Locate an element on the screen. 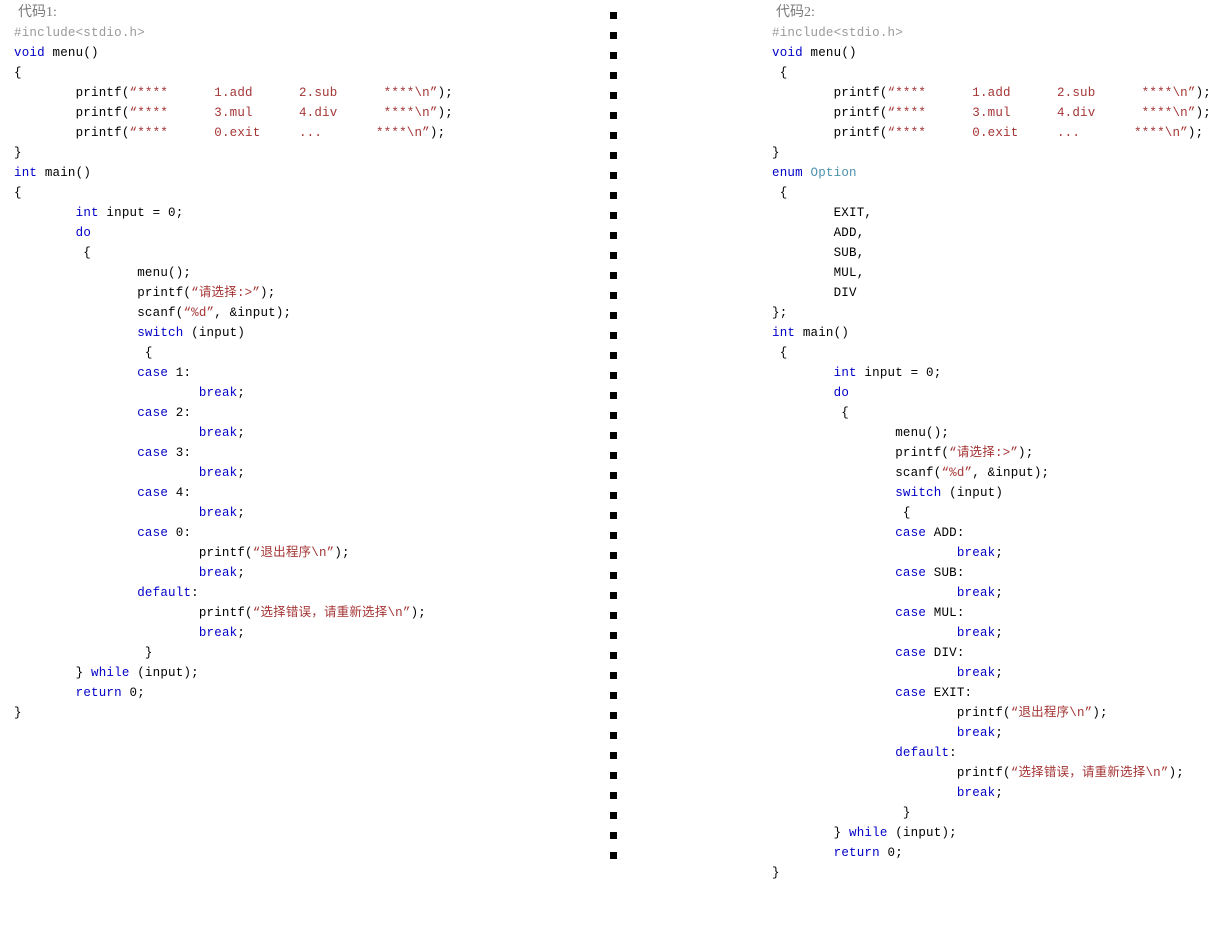 The height and width of the screenshot is (940, 1226). code-token: }; is located at coordinates (780, 313).